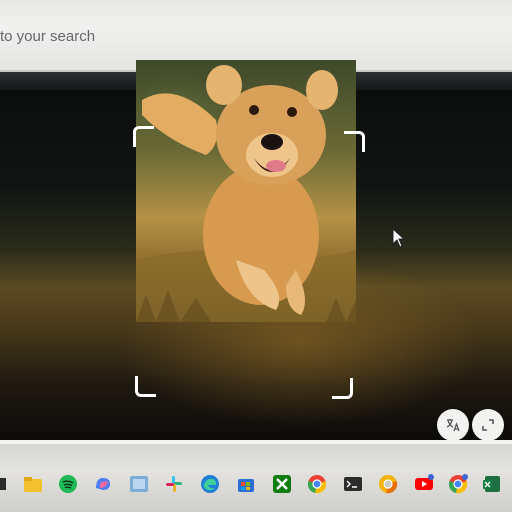 The width and height of the screenshot is (512, 512). What do you see at coordinates (143, 136) in the screenshot?
I see `crop-handle-top-left` at bounding box center [143, 136].